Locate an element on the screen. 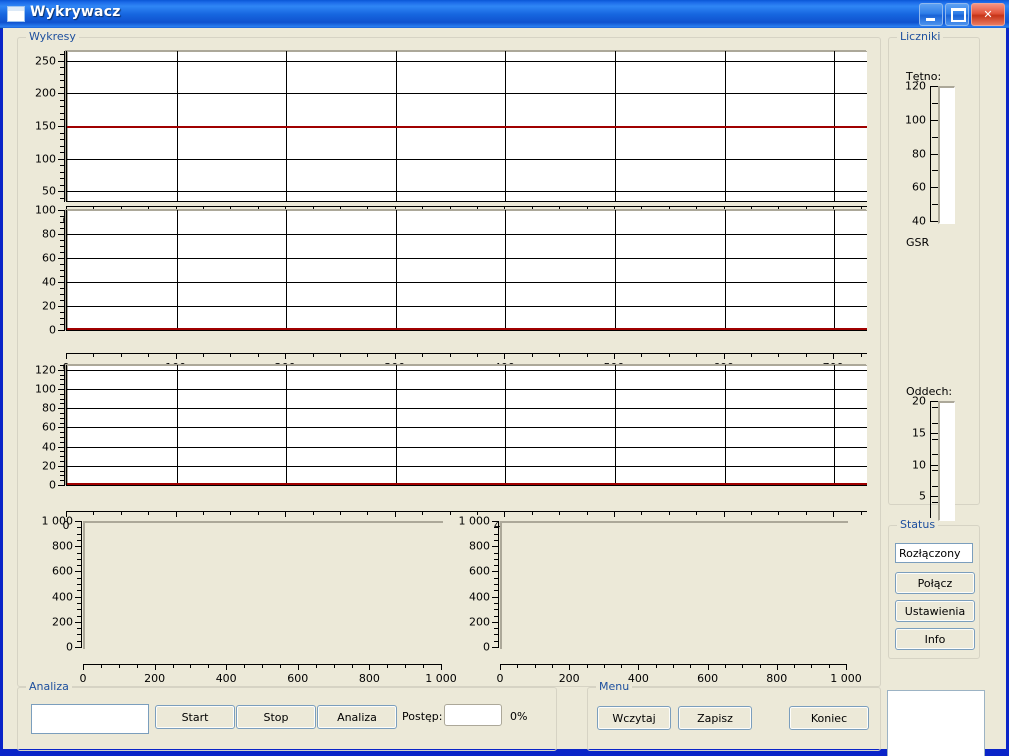 Image resolution: width=1009 pixels, height=756 pixels. analysis-chart-right-plot-area is located at coordinates (674, 585).